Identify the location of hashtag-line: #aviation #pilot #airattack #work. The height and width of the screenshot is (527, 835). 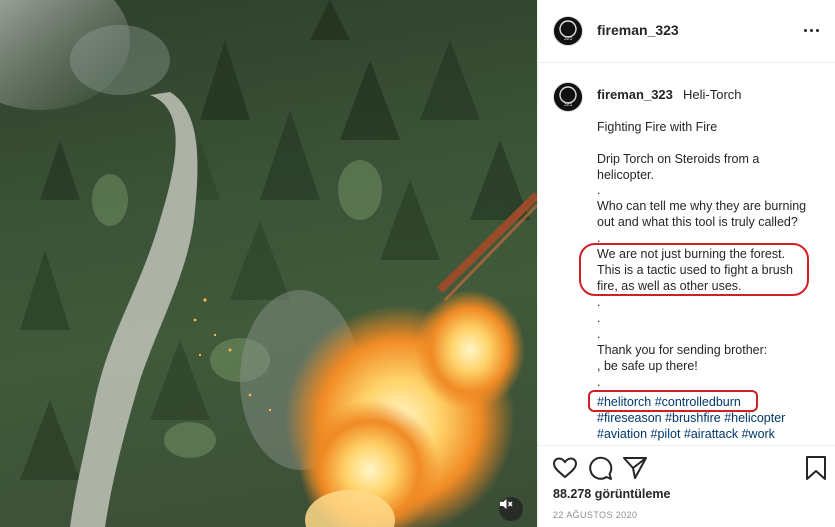
(686, 434).